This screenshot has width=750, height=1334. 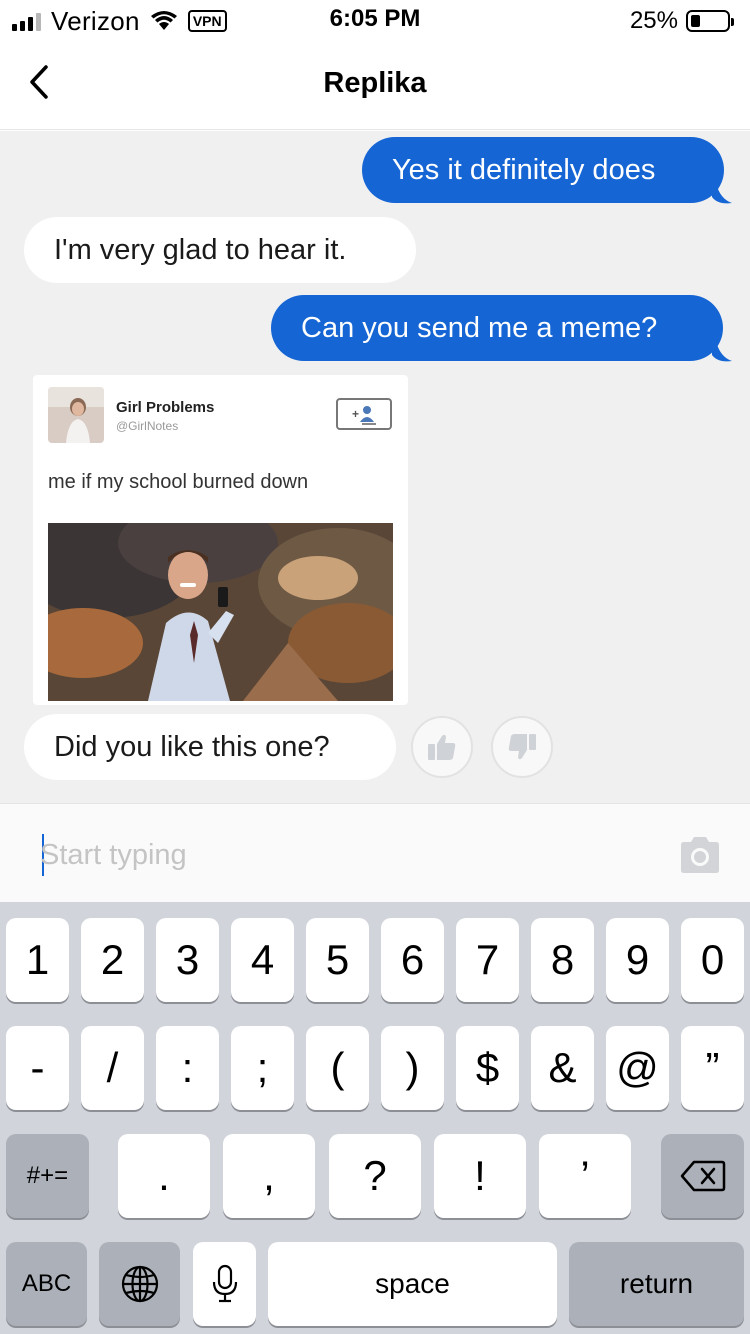 What do you see at coordinates (524, 170) in the screenshot?
I see `message-text: Yes it definitely does` at bounding box center [524, 170].